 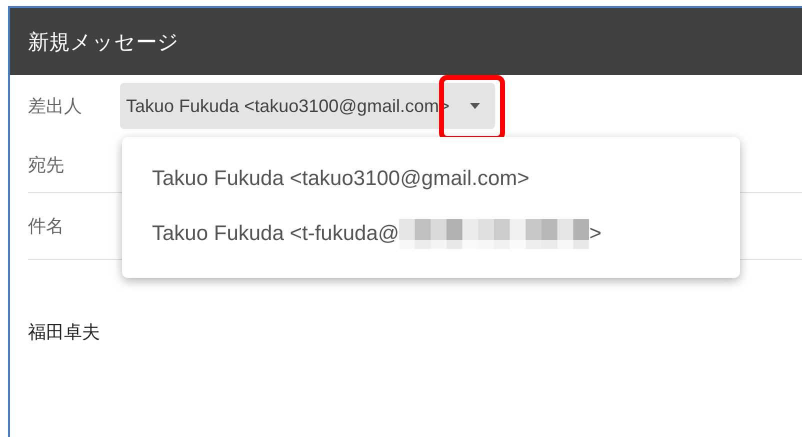 What do you see at coordinates (475, 106) in the screenshot?
I see `caret-icon` at bounding box center [475, 106].